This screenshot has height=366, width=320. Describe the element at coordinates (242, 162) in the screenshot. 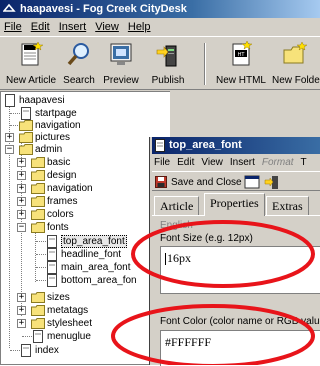

I see `editor-menu-insert: Insert` at that location.